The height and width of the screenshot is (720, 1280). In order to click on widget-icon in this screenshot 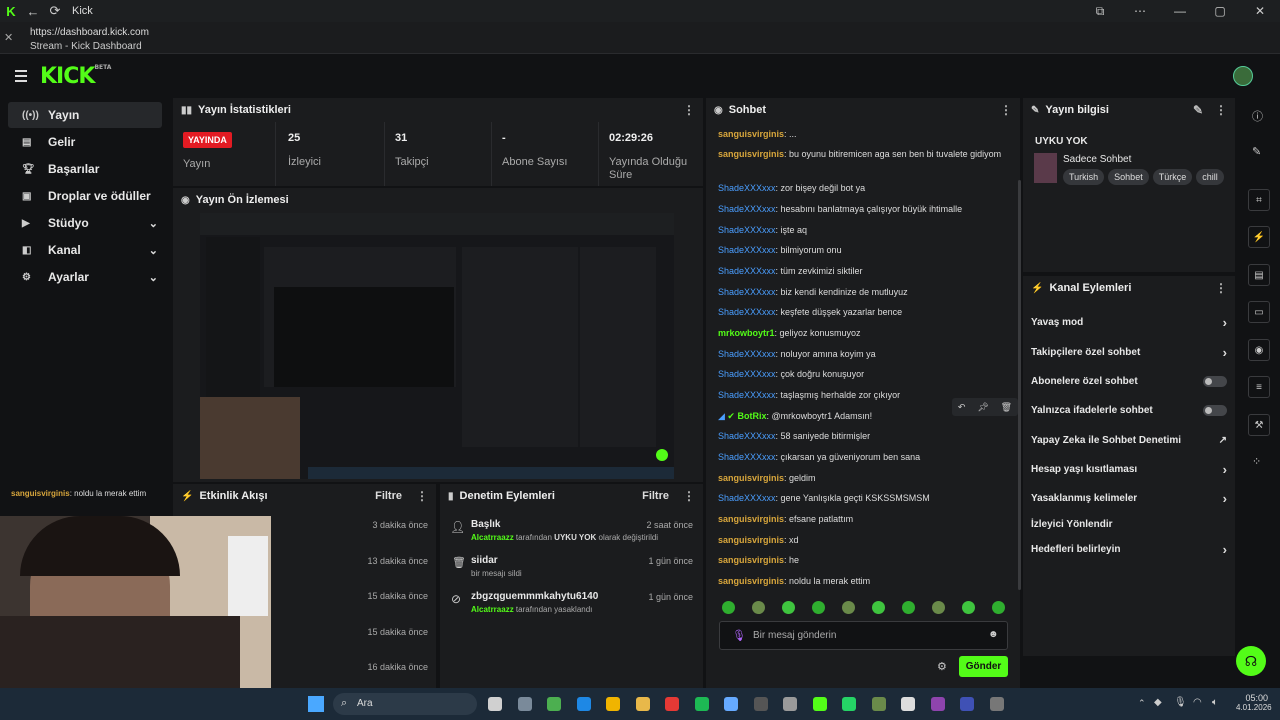, I will do `click(524, 704)`.